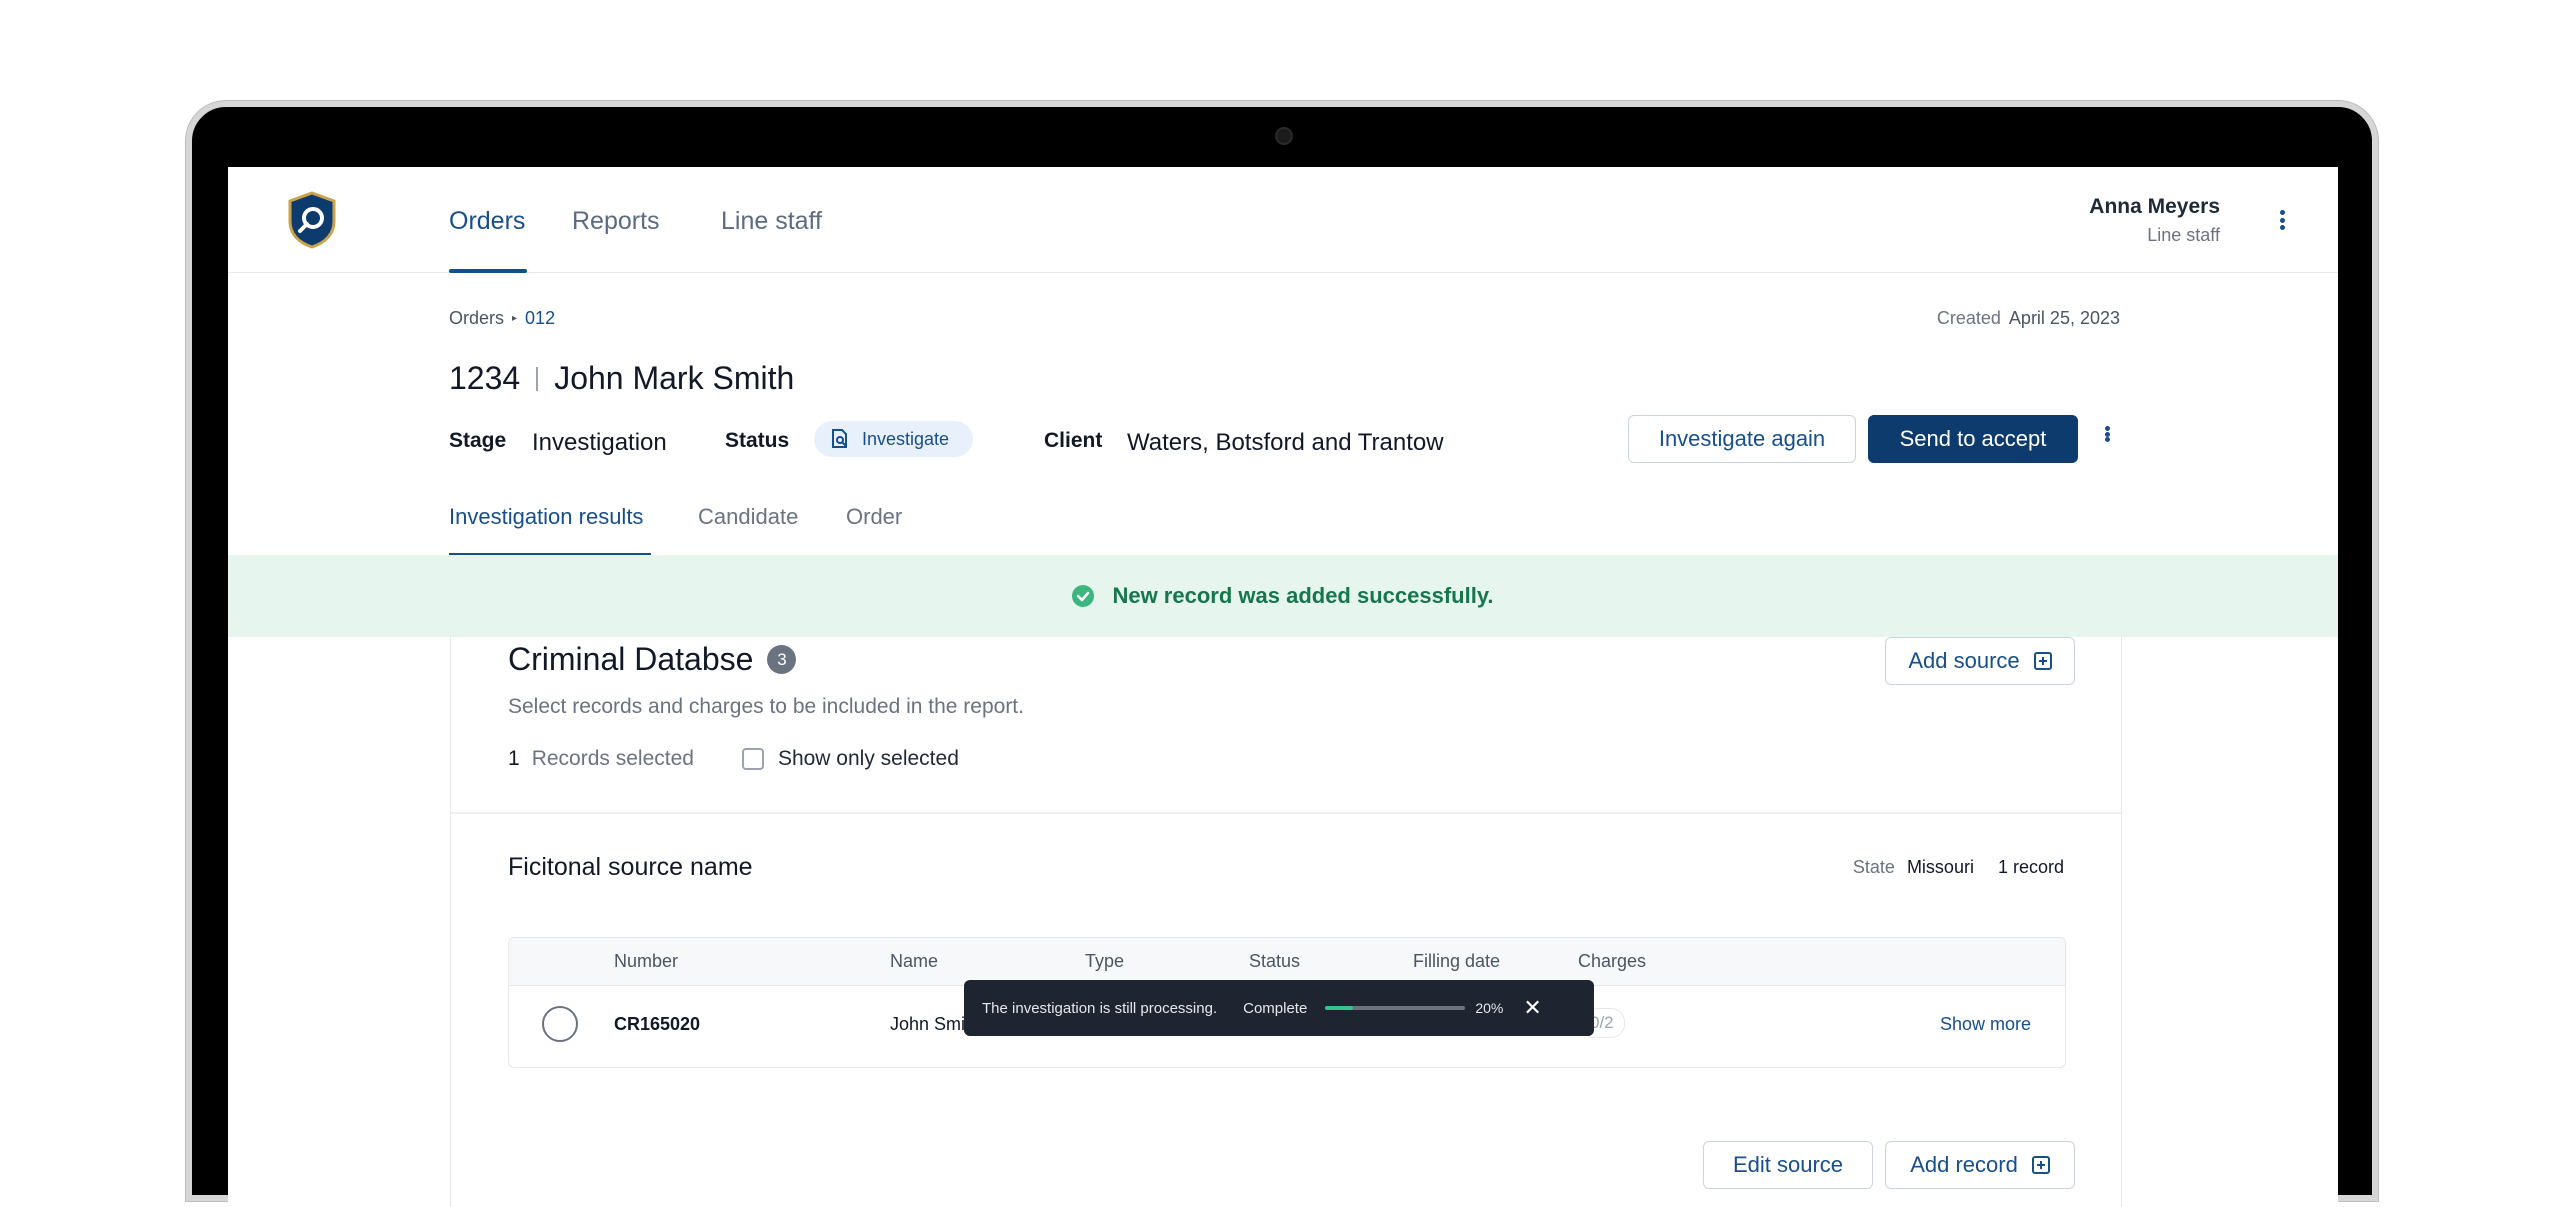  Describe the element at coordinates (1303, 595) in the screenshot. I see `success-message: New record was added successfully.` at that location.